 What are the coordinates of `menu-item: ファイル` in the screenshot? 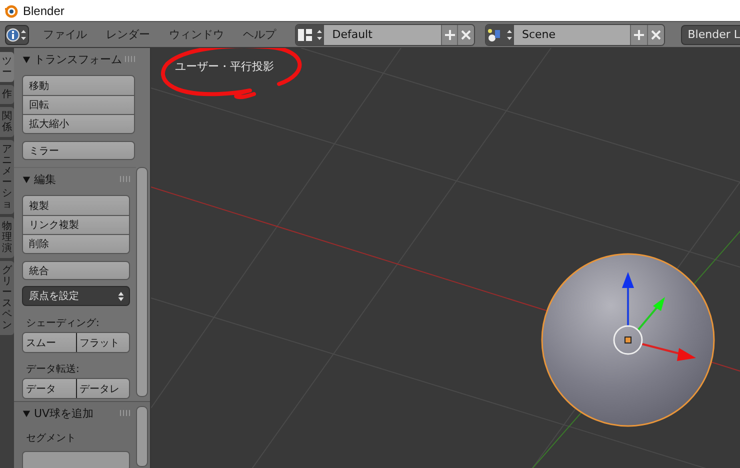 It's located at (65, 34).